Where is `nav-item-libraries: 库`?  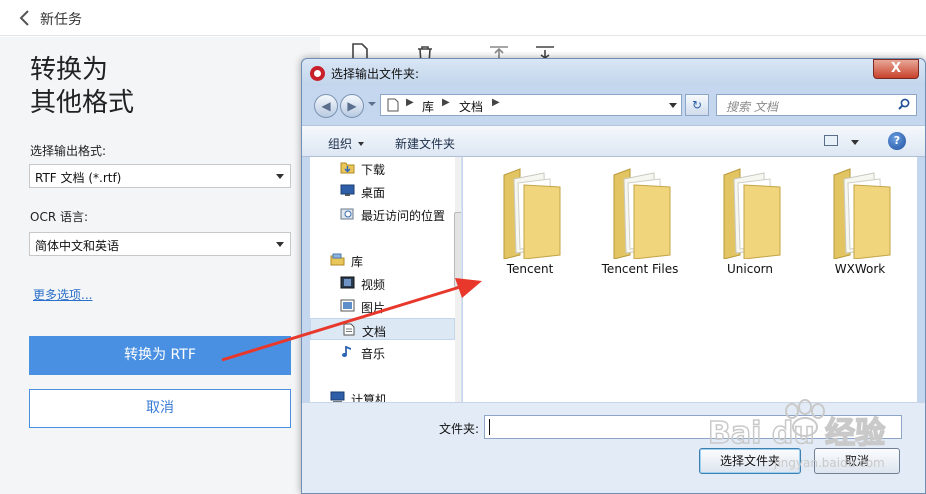
nav-item-libraries: 库 is located at coordinates (382, 260).